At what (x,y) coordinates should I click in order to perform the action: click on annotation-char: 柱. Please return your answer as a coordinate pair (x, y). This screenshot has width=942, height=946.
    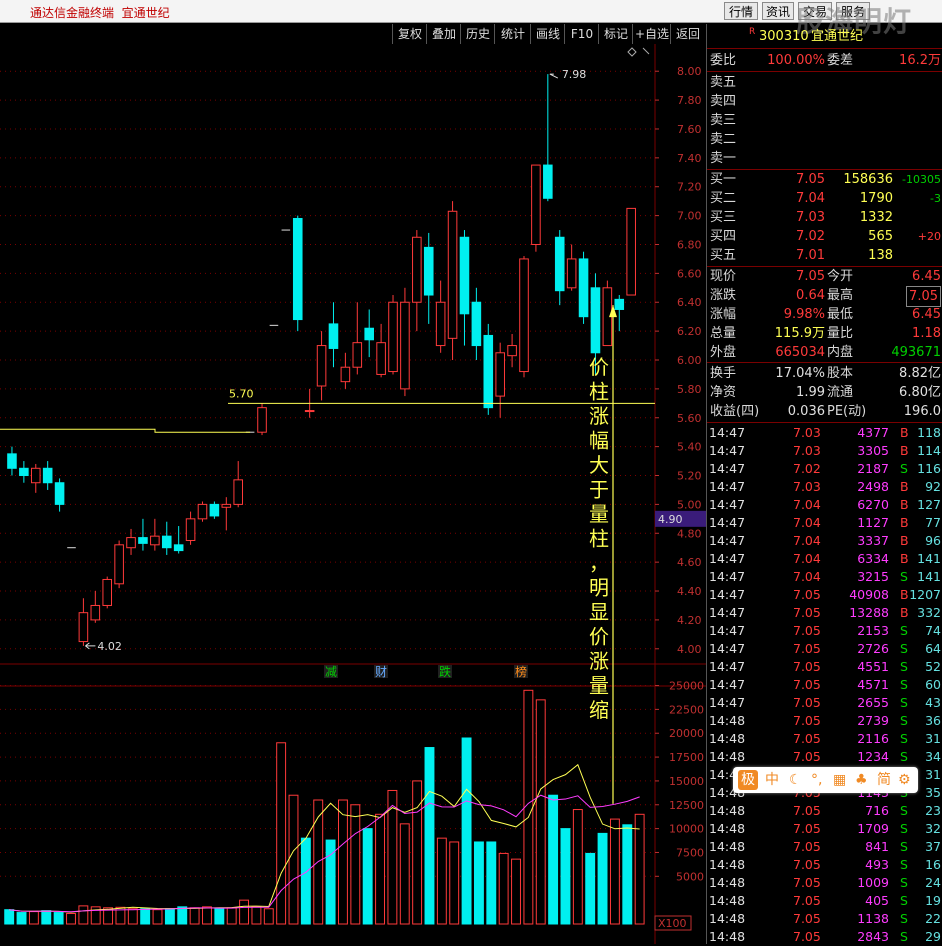
    Looking at the image, I should click on (599, 539).